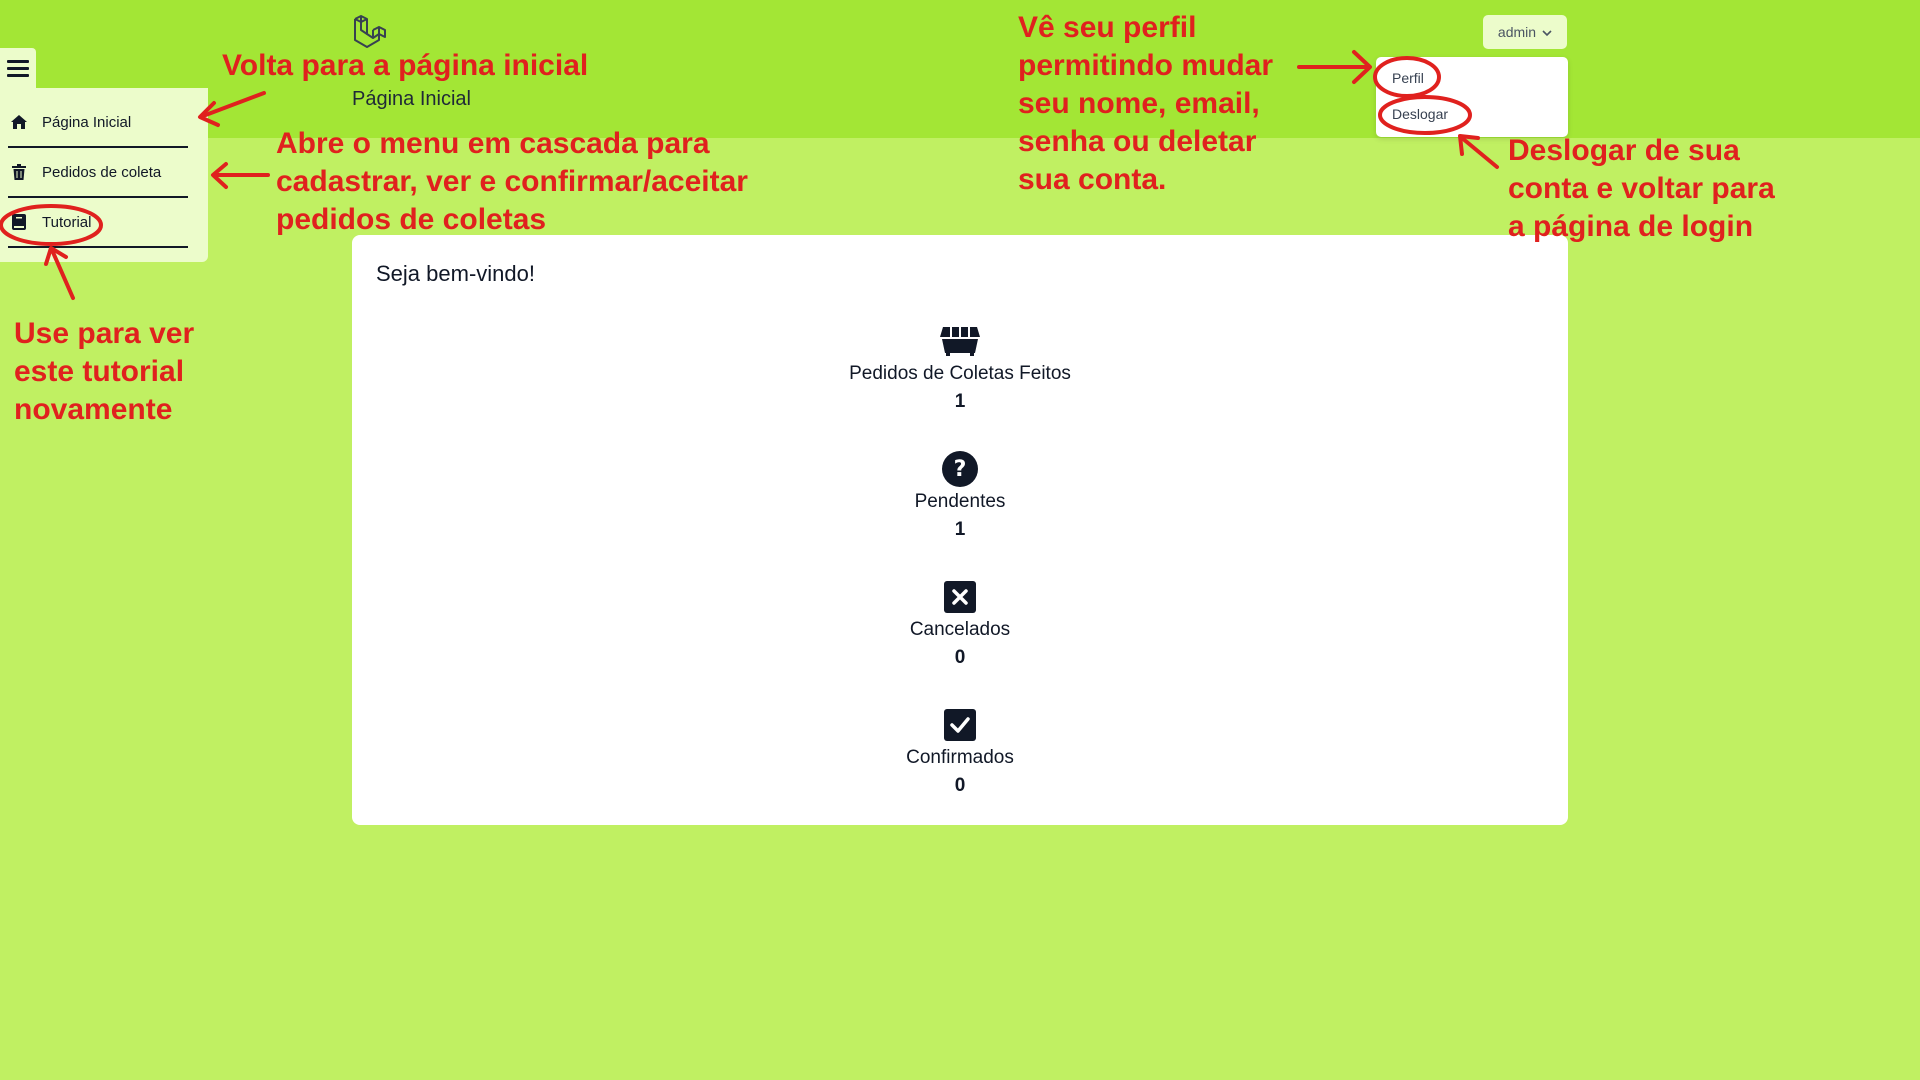  What do you see at coordinates (960, 725) in the screenshot?
I see `check-square-icon` at bounding box center [960, 725].